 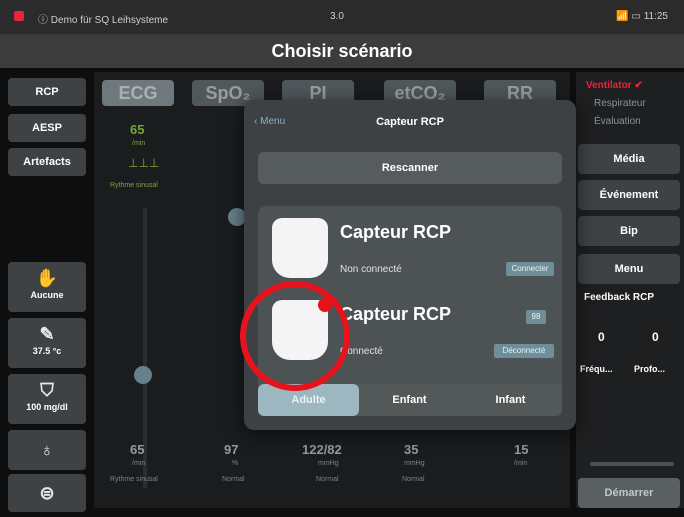 What do you see at coordinates (47, 390) in the screenshot?
I see `glucose-icon: ⛉` at bounding box center [47, 390].